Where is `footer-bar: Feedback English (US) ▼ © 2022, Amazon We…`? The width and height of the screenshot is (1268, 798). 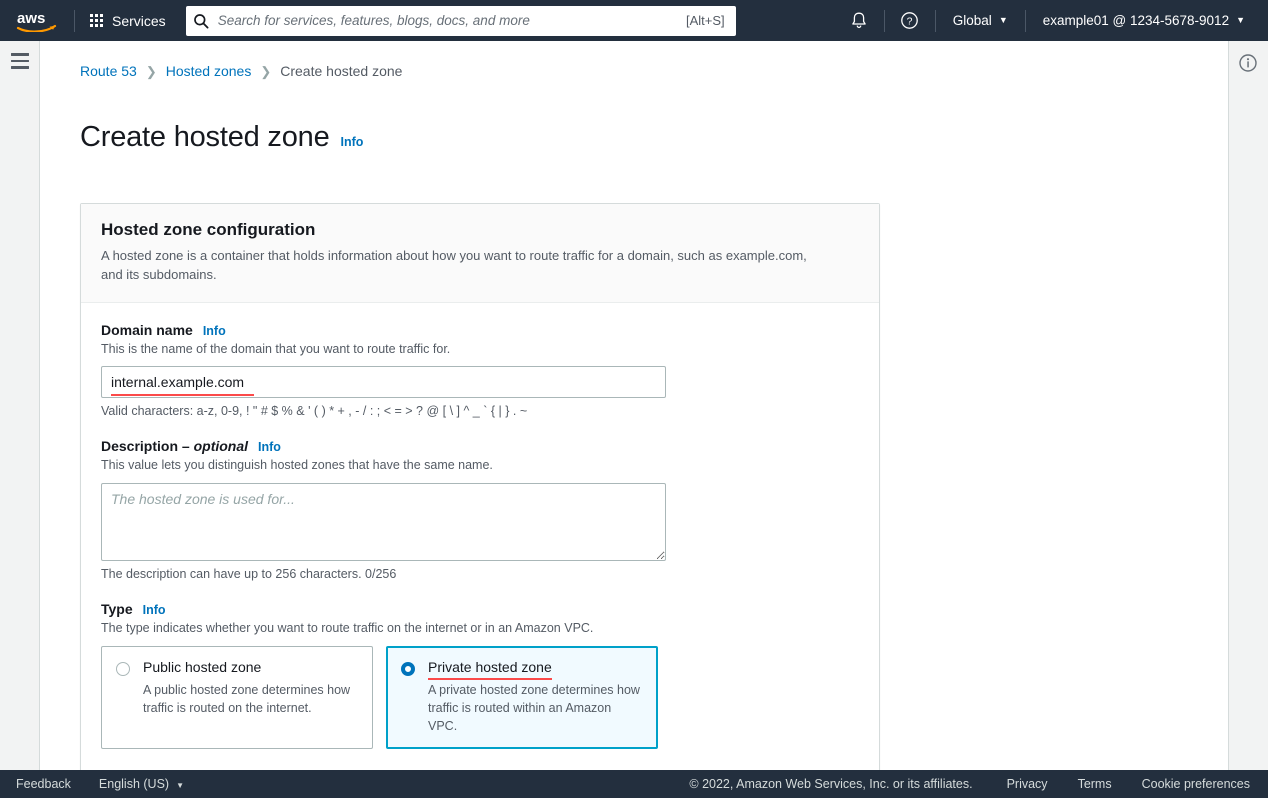
footer-bar: Feedback English (US) ▼ © 2022, Amazon We… is located at coordinates (634, 784).